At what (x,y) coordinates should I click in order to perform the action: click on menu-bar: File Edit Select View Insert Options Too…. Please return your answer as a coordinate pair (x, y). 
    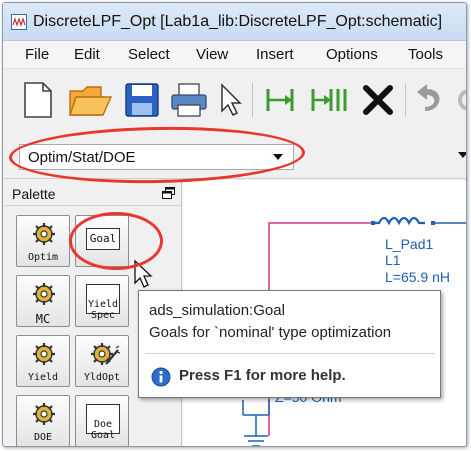
    Looking at the image, I should click on (234, 55).